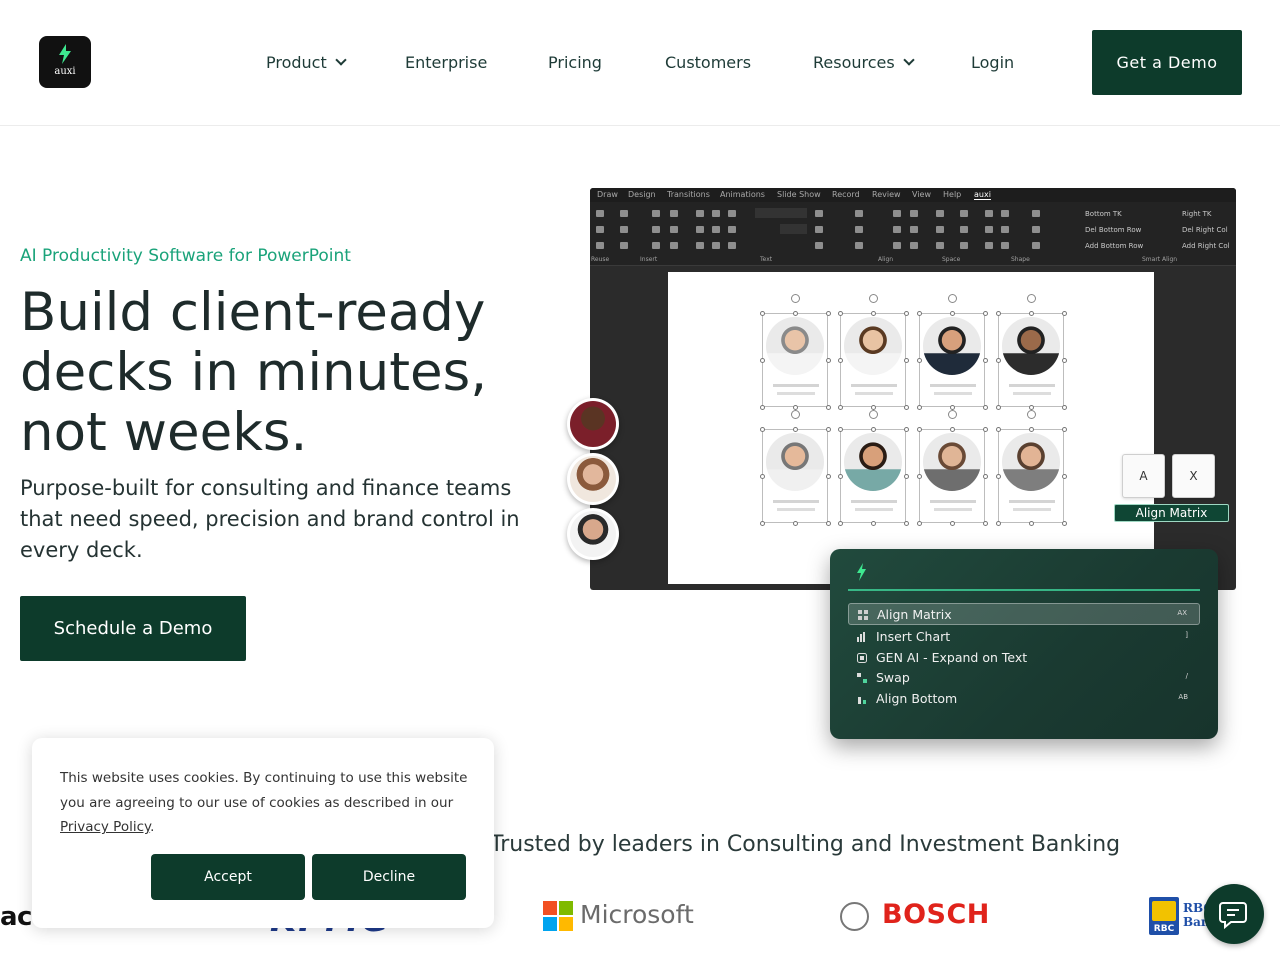  I want to click on bosch-icon, so click(854, 916).